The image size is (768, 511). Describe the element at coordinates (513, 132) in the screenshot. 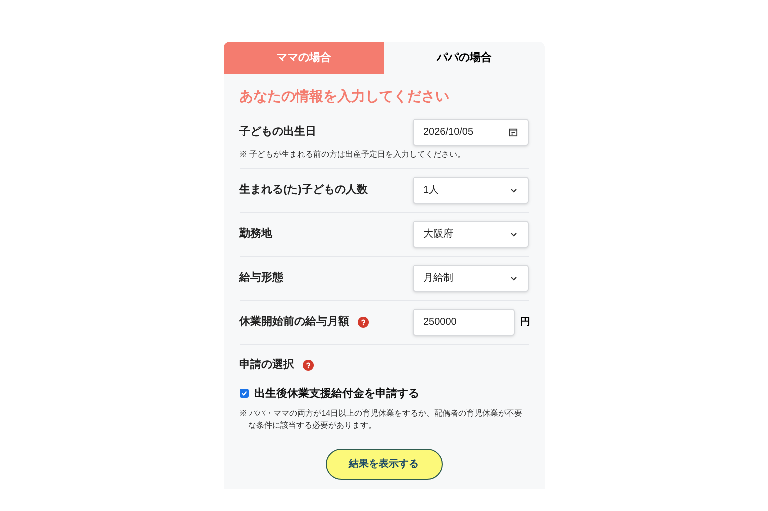

I see `calendar-icon` at that location.